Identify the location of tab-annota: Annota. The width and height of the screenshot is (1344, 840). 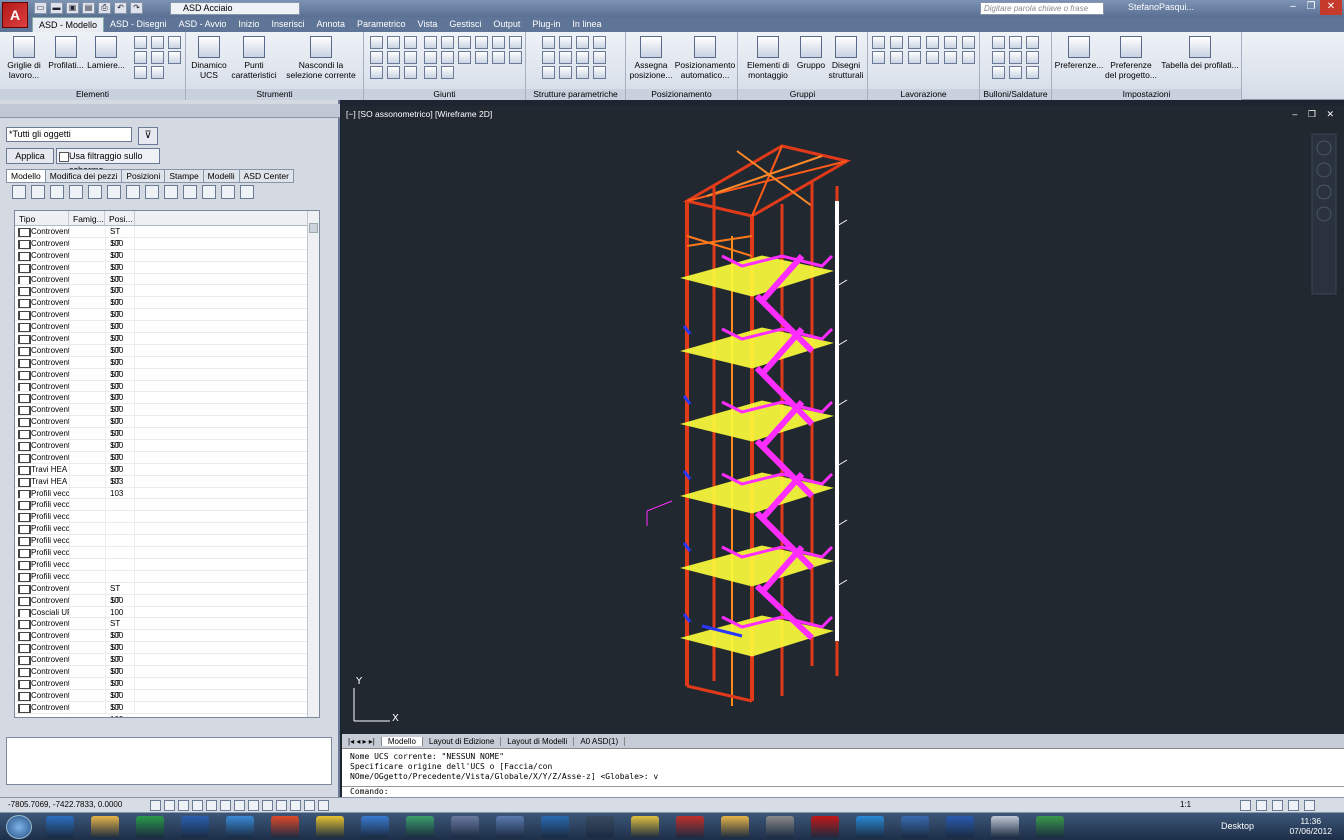
(330, 24).